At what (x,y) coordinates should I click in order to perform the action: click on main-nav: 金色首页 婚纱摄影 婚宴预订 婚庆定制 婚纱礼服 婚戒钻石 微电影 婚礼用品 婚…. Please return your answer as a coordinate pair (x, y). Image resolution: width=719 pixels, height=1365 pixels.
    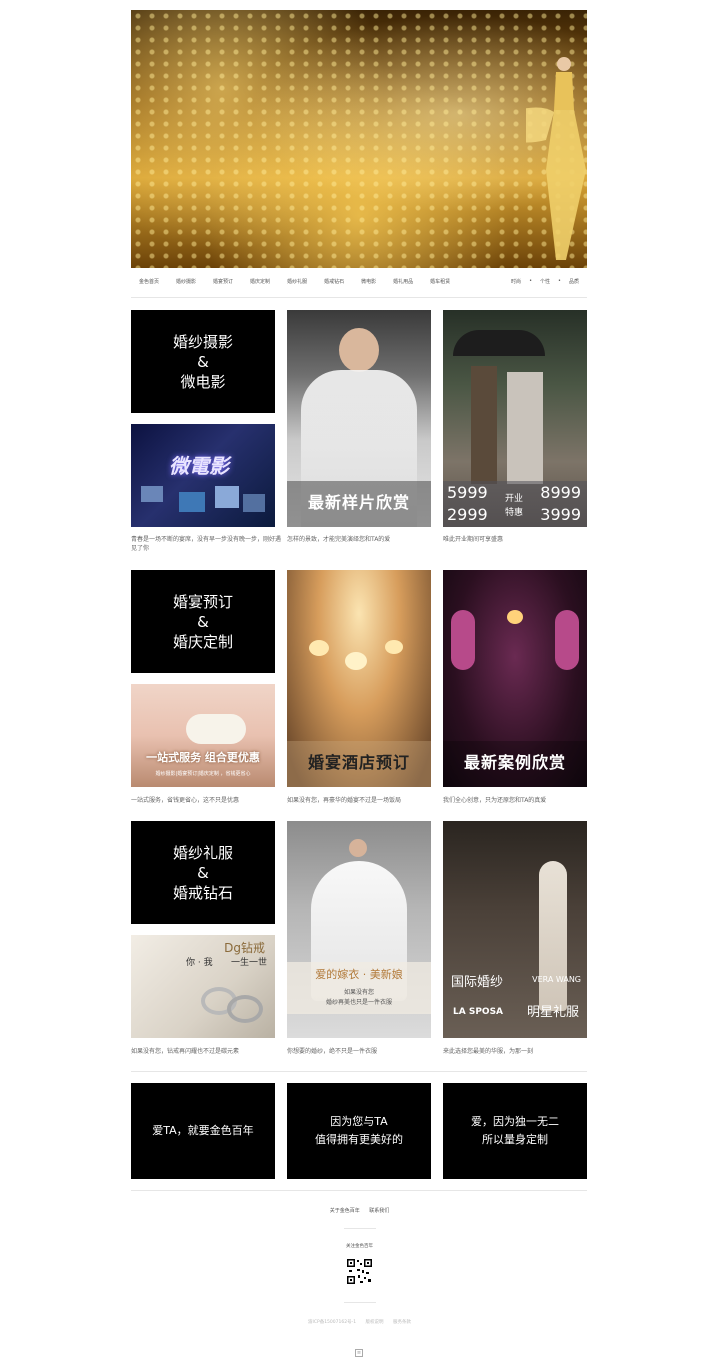
    Looking at the image, I should click on (359, 281).